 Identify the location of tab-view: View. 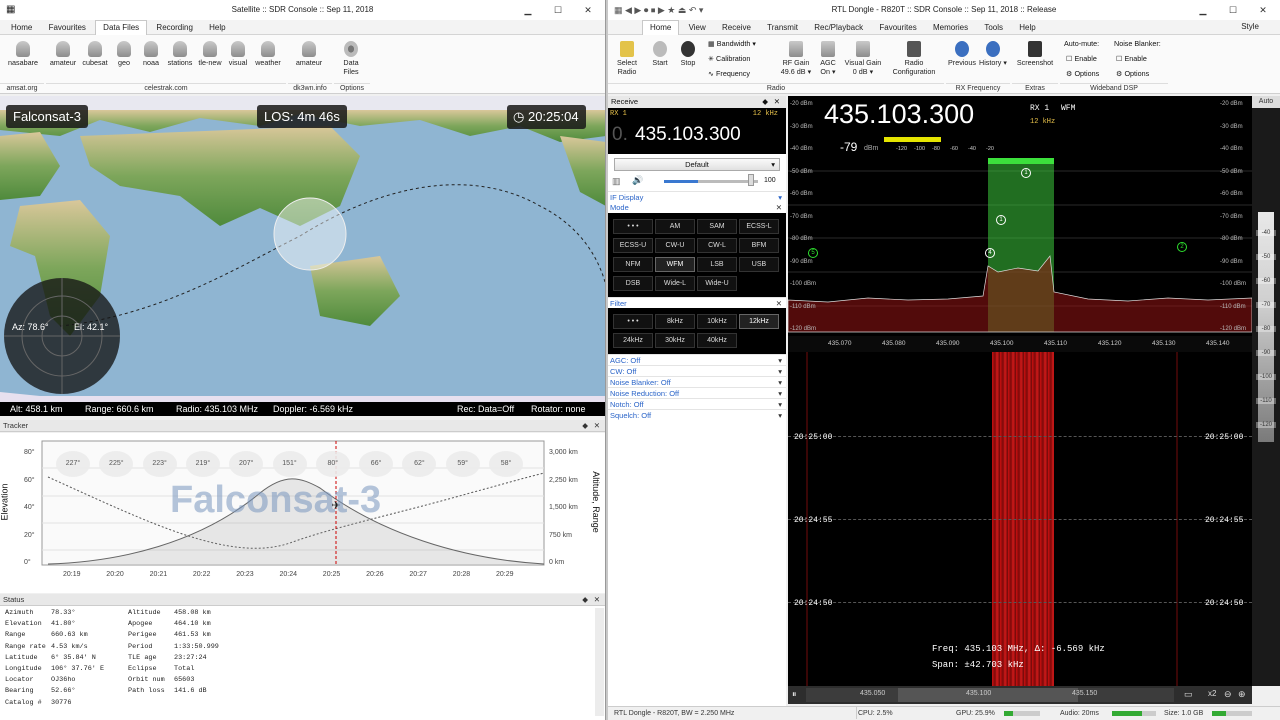
(697, 28).